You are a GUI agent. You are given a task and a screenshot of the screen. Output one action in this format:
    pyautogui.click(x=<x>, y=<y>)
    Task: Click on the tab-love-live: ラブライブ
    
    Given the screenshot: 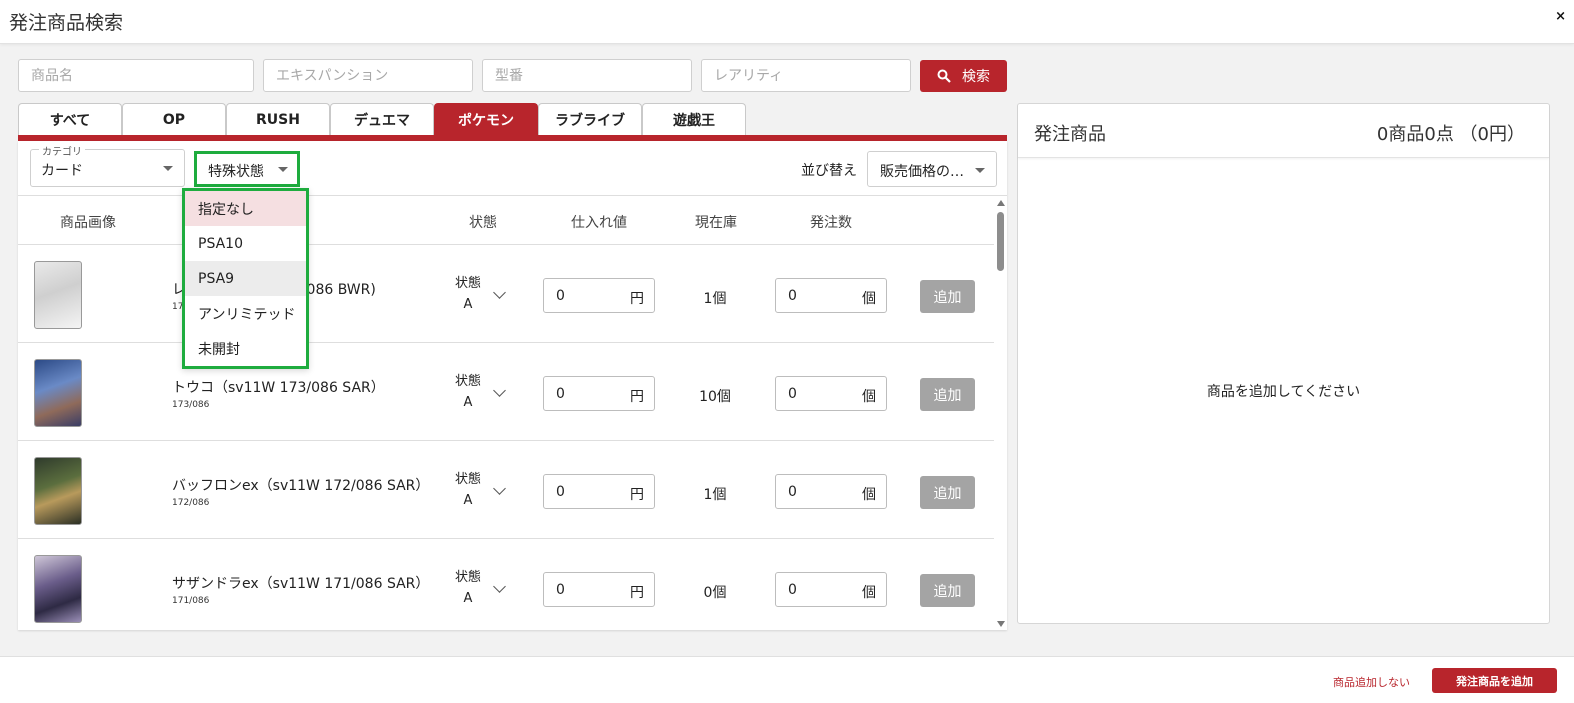 What is the action you would take?
    pyautogui.click(x=590, y=119)
    